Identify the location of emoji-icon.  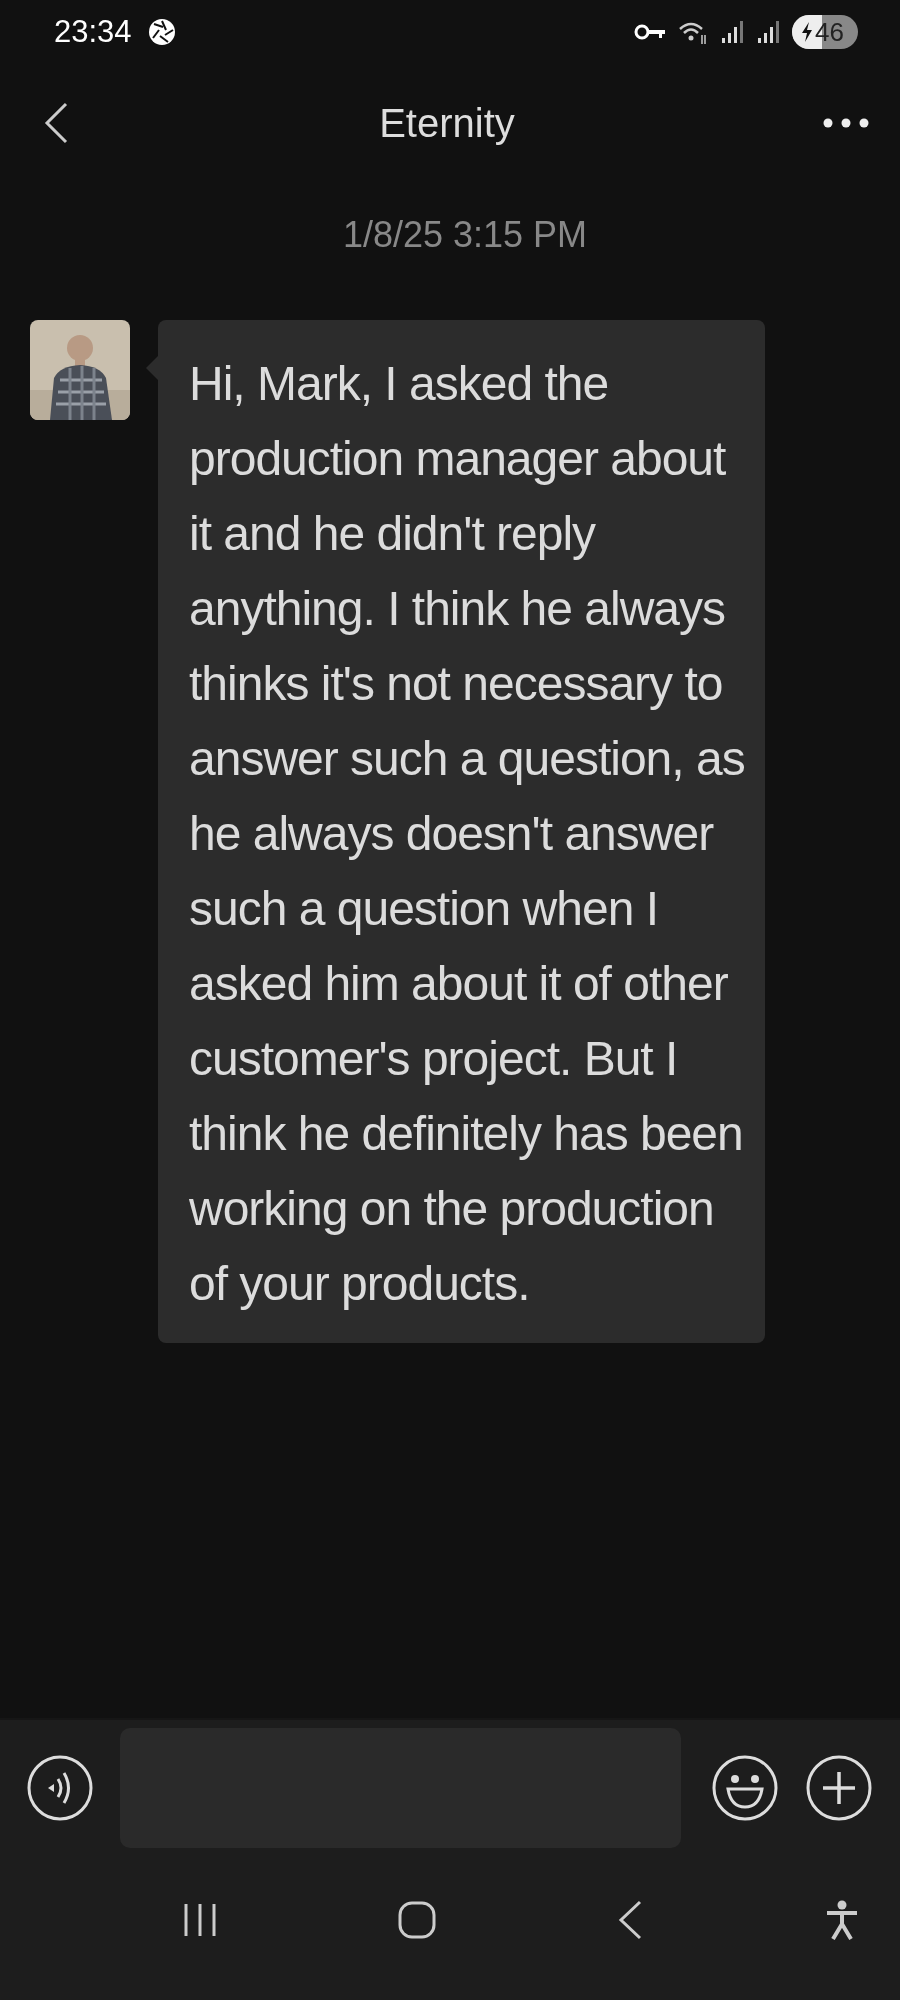
(745, 1788).